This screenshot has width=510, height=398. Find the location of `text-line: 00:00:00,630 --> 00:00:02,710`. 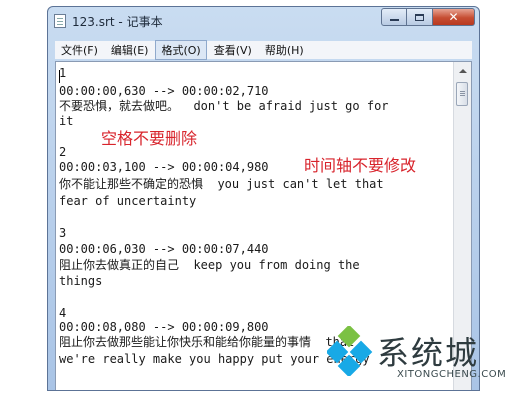

text-line: 00:00:00,630 --> 00:00:02,710 is located at coordinates (164, 91).